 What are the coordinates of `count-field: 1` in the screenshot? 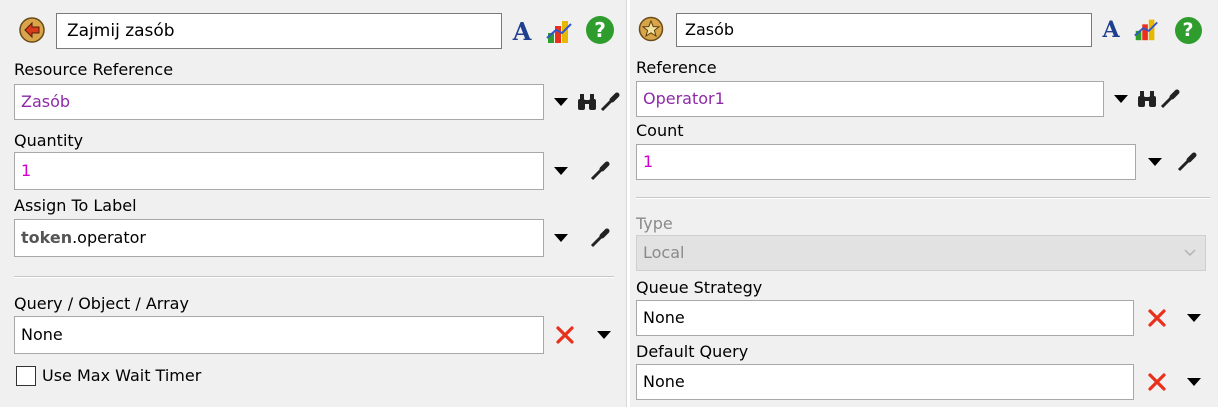 It's located at (886, 162).